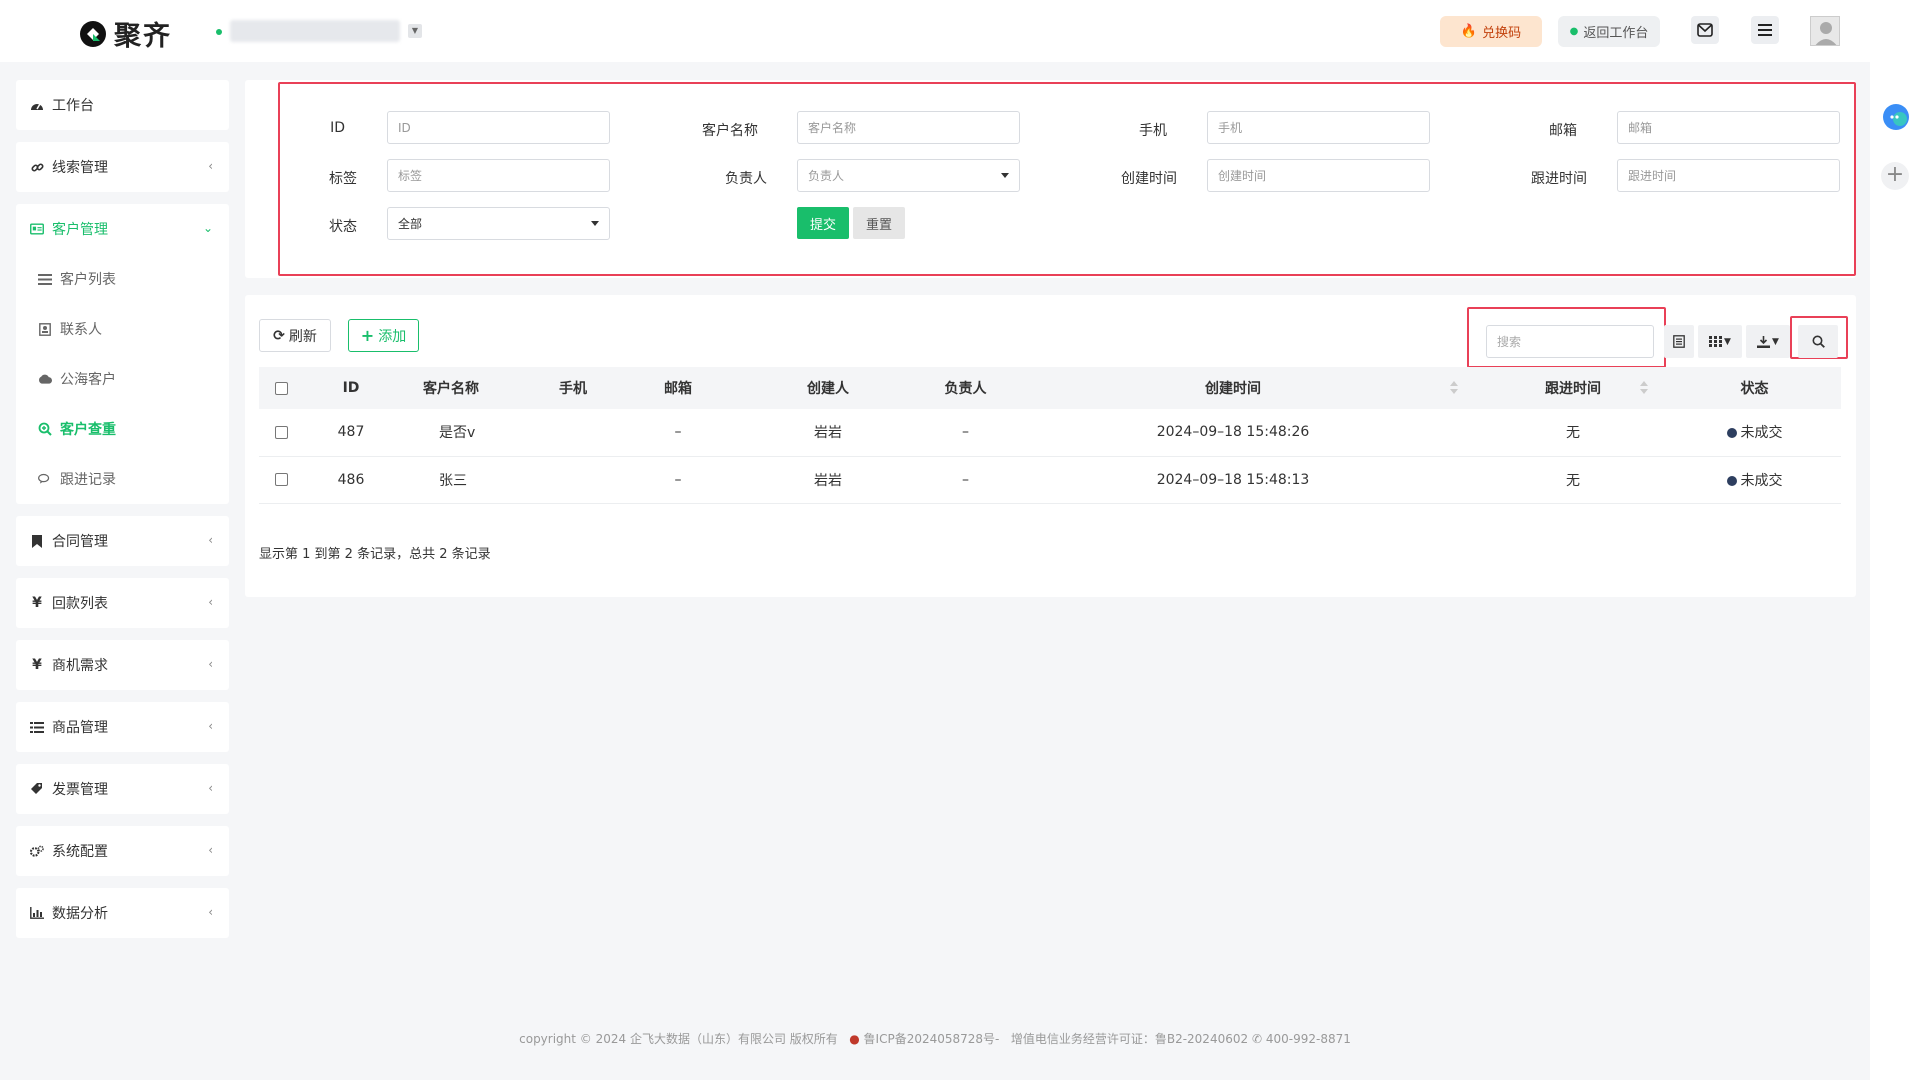  What do you see at coordinates (1896, 117) in the screenshot?
I see `chat-assistant-icon` at bounding box center [1896, 117].